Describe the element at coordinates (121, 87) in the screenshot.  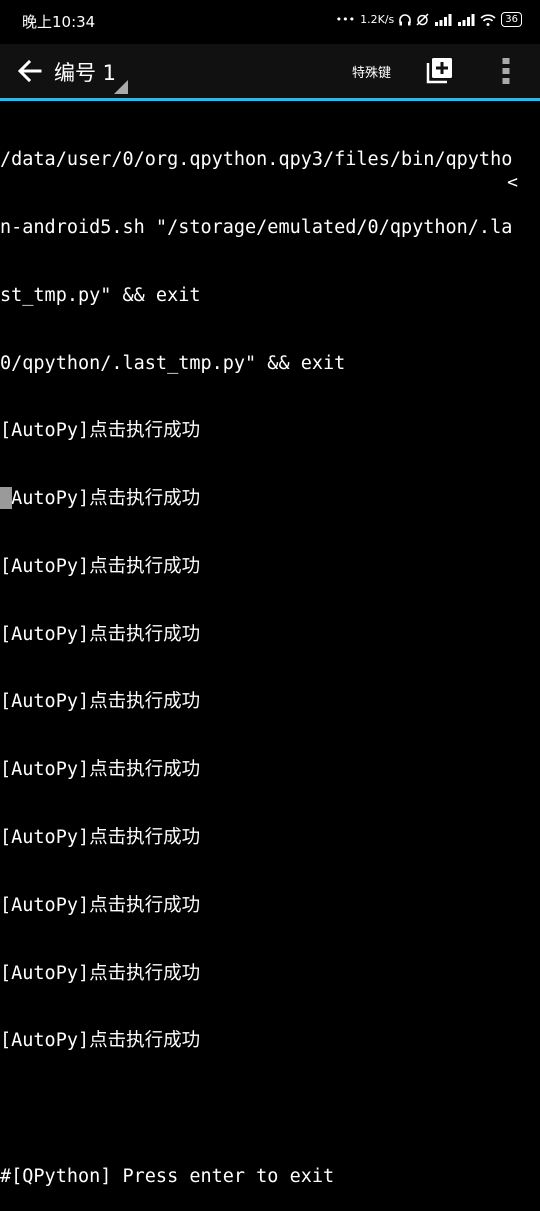
I see `tab-dropdown-indicator-icon` at that location.